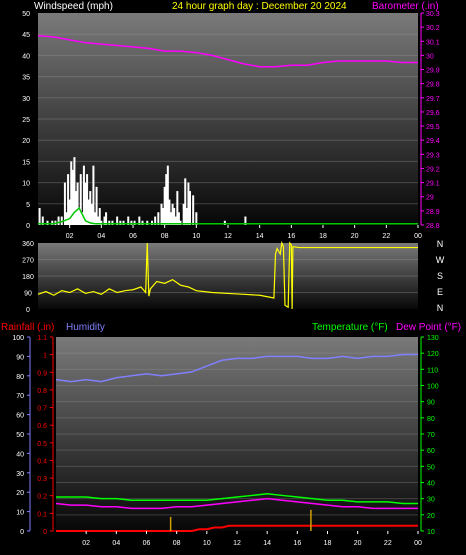 Image resolution: width=466 pixels, height=555 pixels. Describe the element at coordinates (431, 516) in the screenshot. I see `temperature-tick-label: 20` at that location.